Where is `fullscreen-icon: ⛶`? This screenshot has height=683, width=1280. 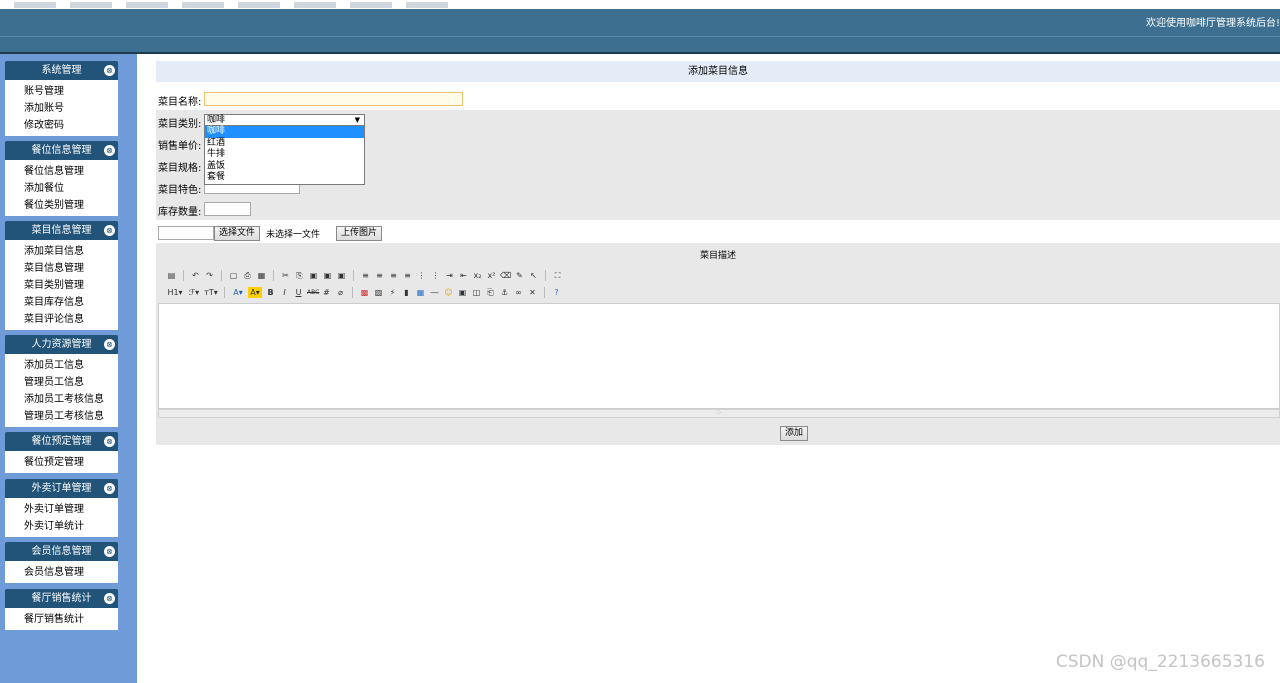 fullscreen-icon: ⛶ is located at coordinates (557, 275).